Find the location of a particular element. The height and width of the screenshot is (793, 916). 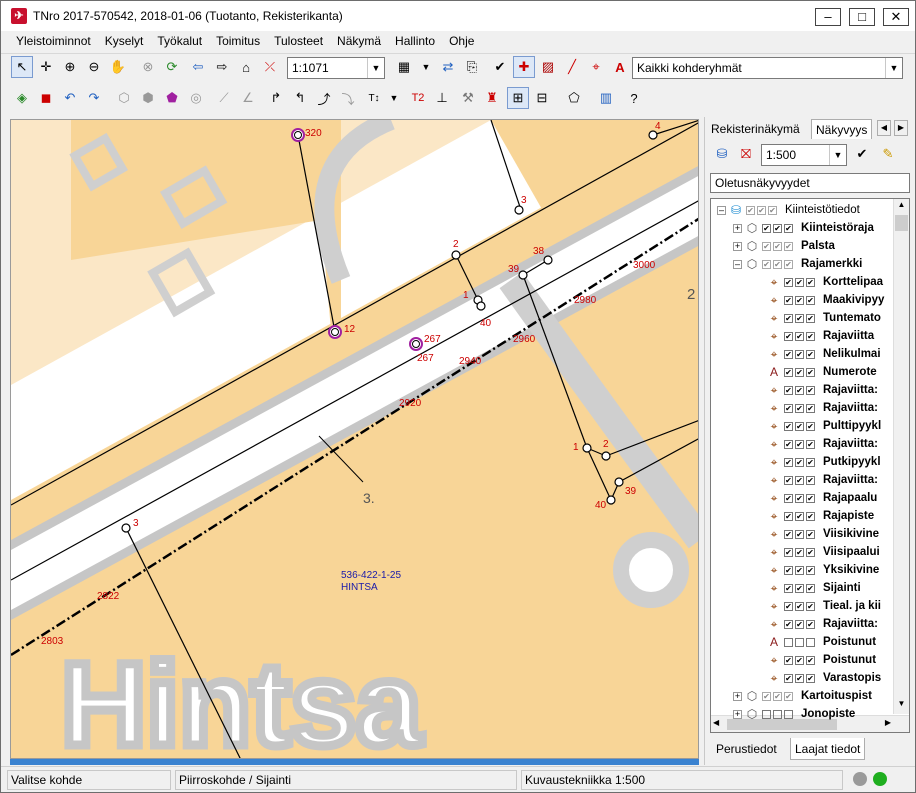

add-text-icon: ✚ is located at coordinates (524, 67).